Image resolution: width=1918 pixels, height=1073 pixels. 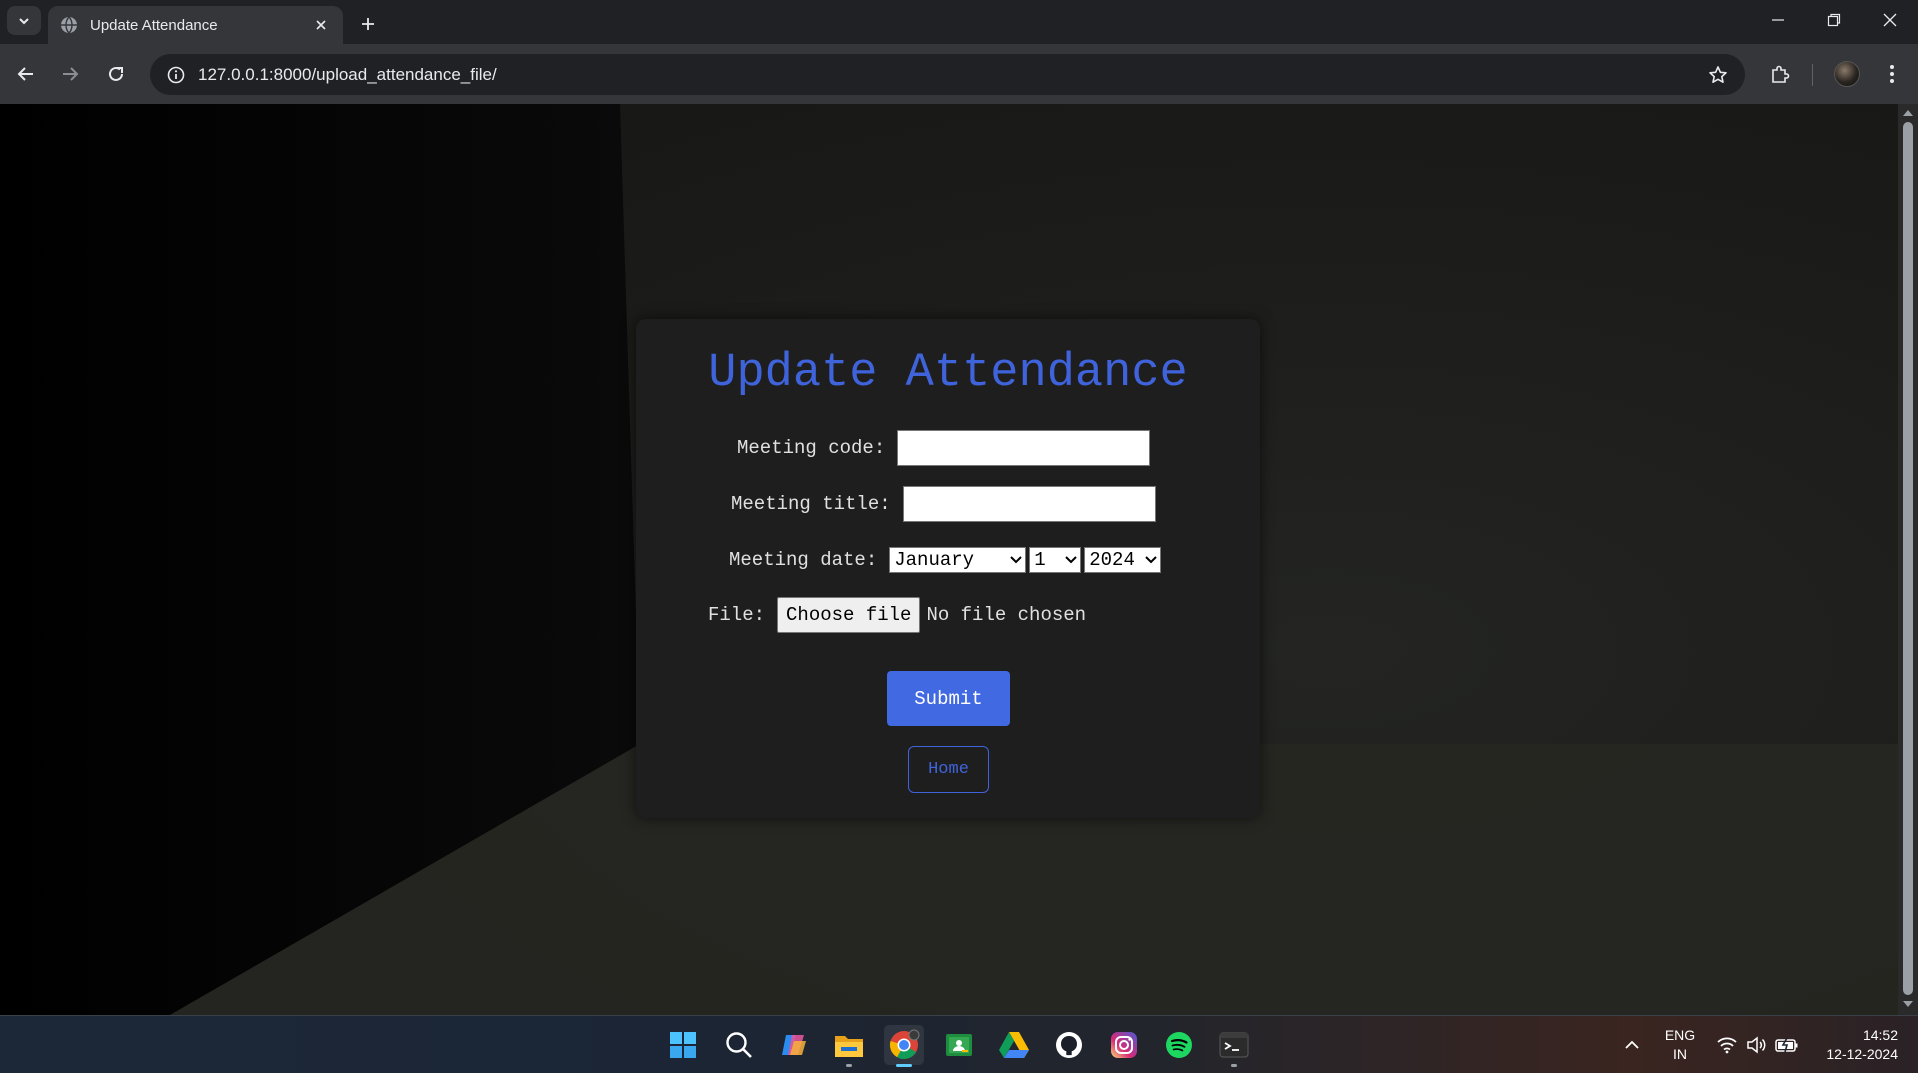 I want to click on year-select-value: 2024, so click(x=1112, y=560).